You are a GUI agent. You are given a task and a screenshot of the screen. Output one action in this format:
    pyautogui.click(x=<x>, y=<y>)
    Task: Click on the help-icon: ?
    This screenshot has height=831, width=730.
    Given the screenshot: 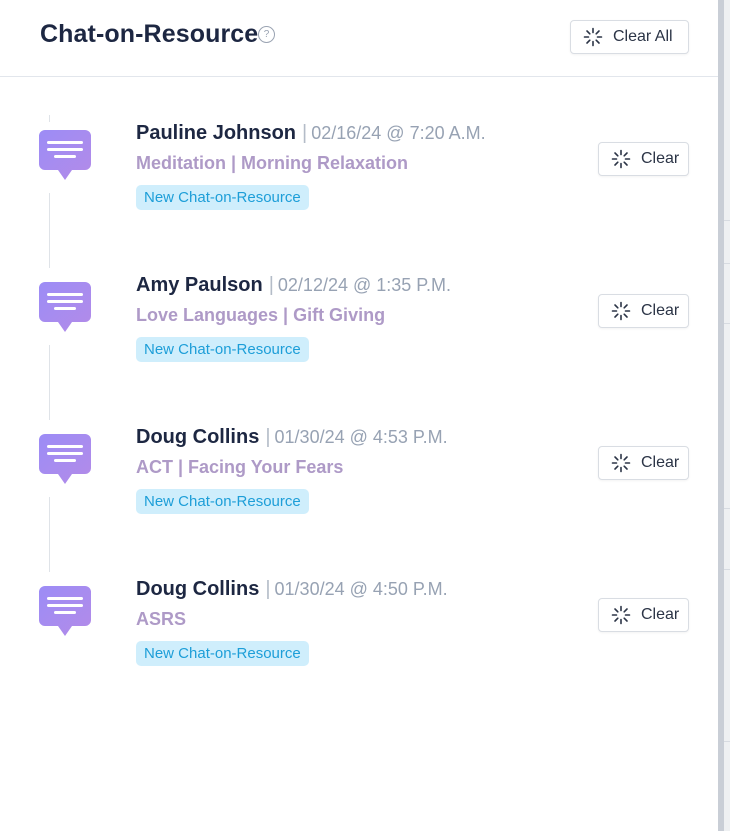 What is the action you would take?
    pyautogui.click(x=266, y=34)
    